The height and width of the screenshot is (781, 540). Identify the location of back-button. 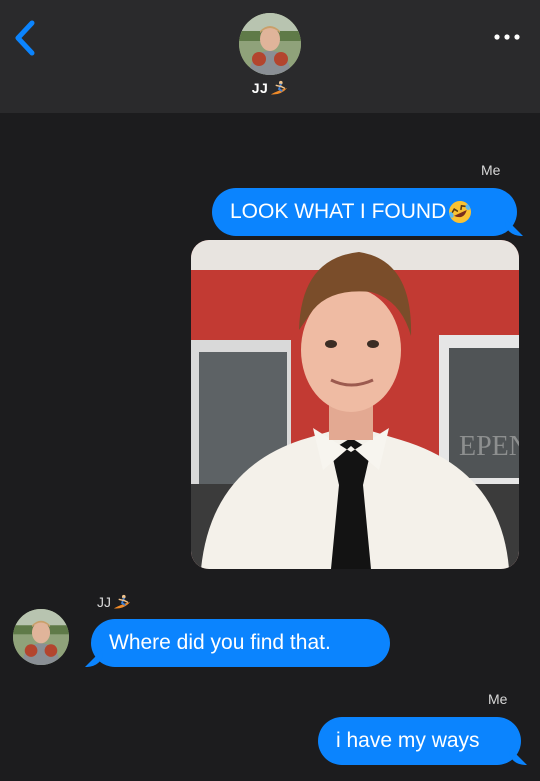
(25, 38).